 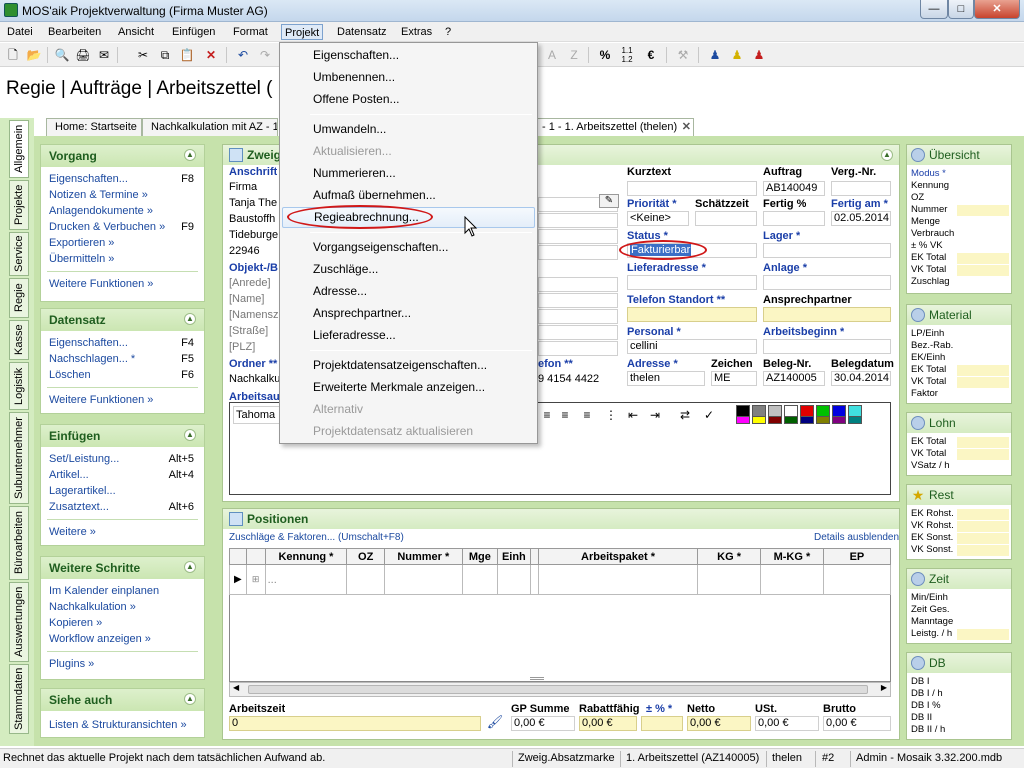 What do you see at coordinates (366, 579) in the screenshot?
I see `cell-oz` at bounding box center [366, 579].